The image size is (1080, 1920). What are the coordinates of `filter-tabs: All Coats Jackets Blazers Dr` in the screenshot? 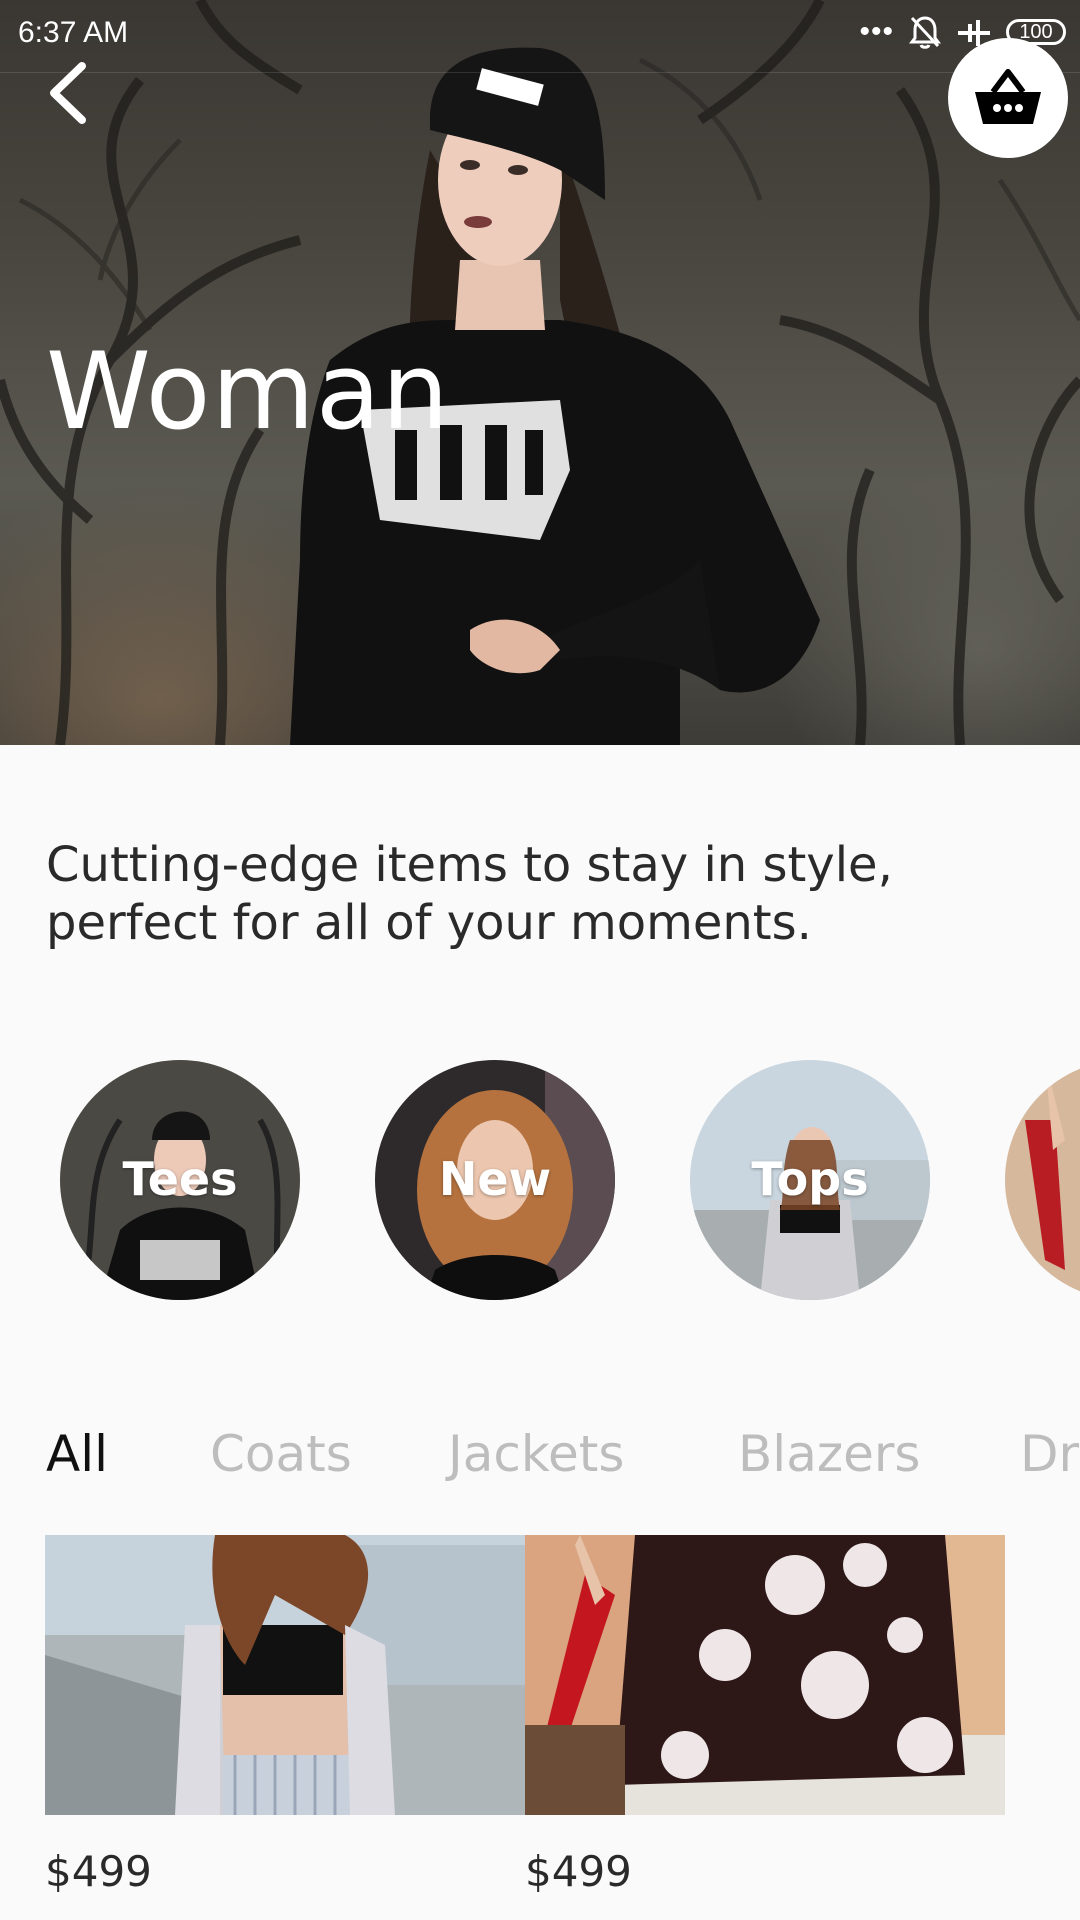 It's located at (540, 1460).